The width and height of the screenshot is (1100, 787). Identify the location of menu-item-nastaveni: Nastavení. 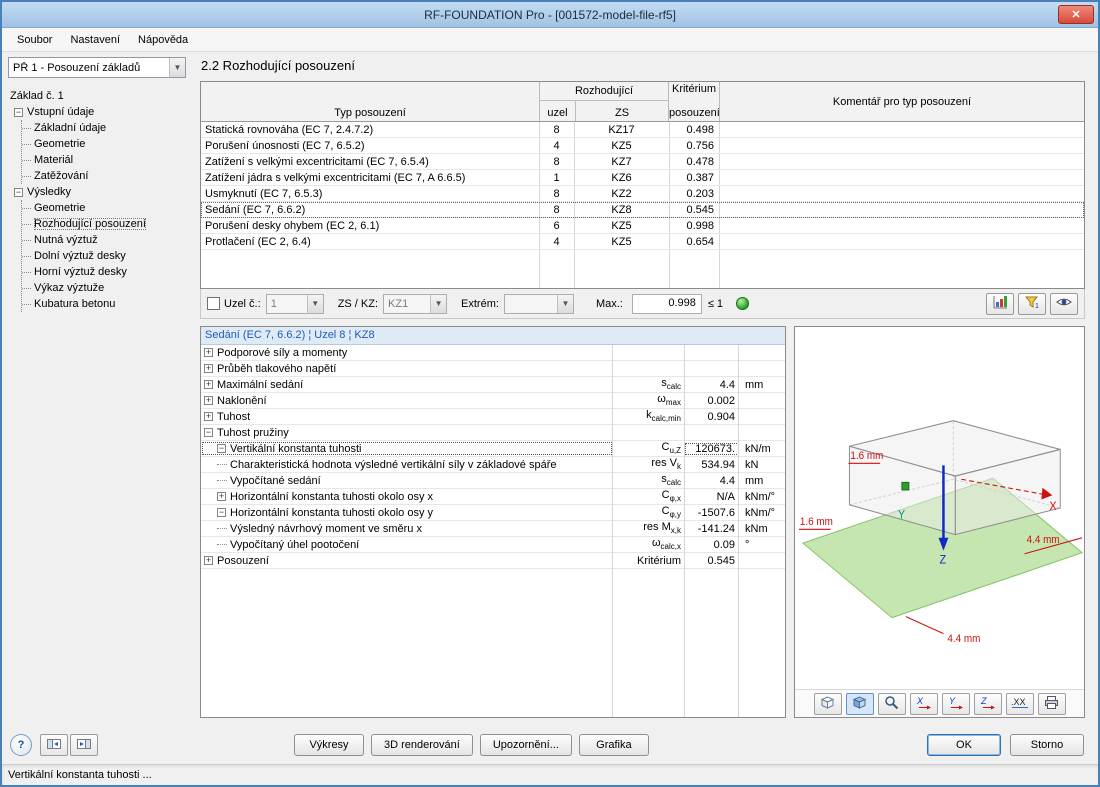
(95, 40).